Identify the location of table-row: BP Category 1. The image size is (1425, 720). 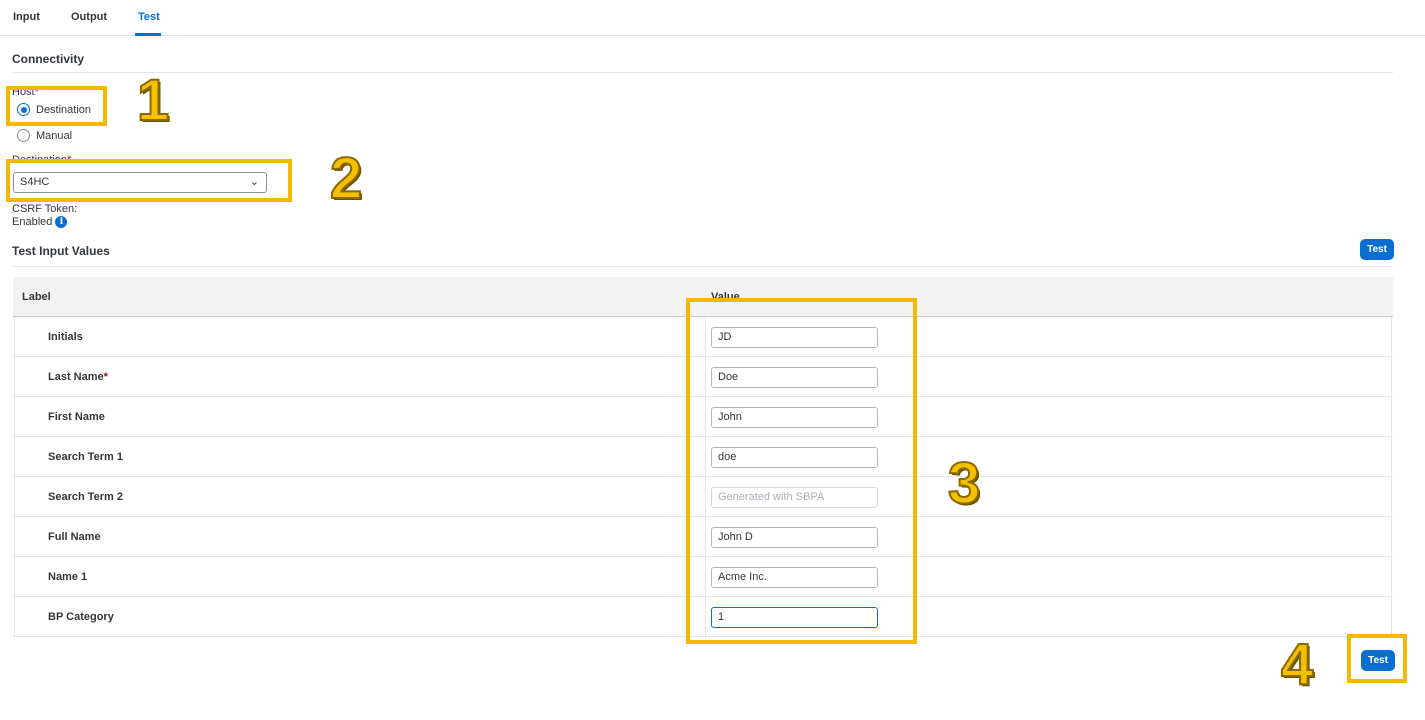
(703, 617).